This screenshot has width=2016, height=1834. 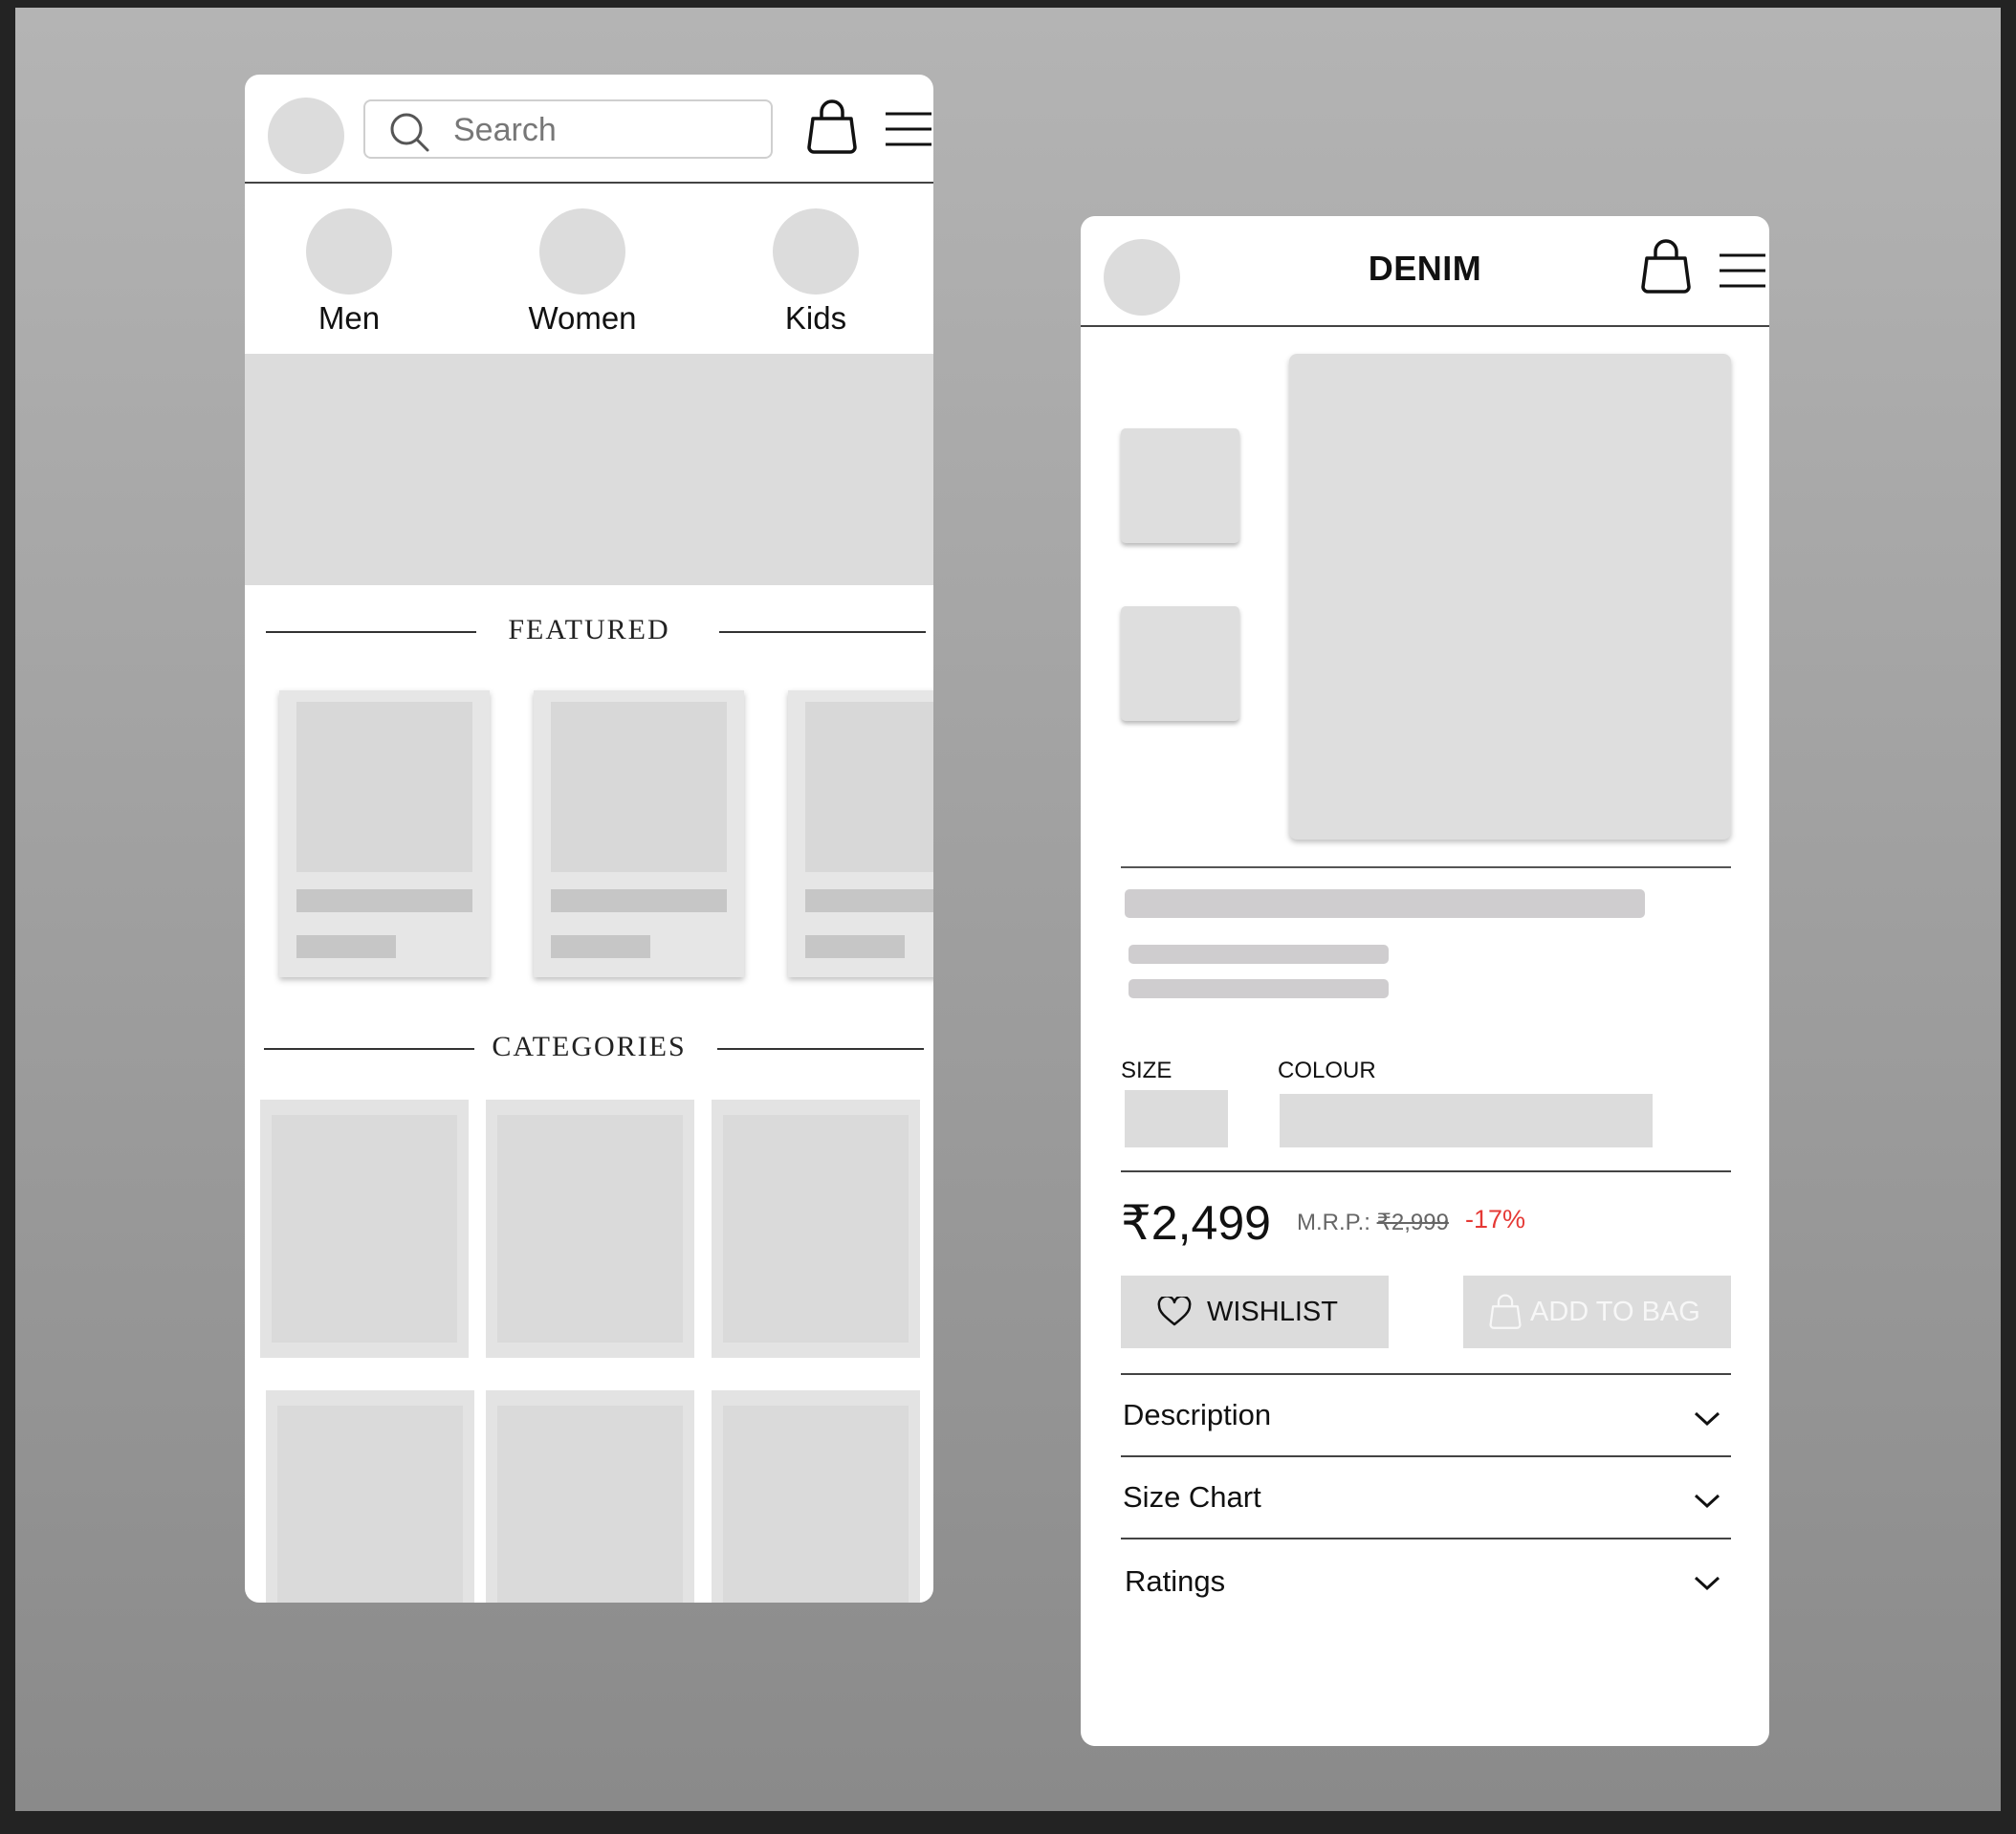 I want to click on options-divider, so click(x=1426, y=1171).